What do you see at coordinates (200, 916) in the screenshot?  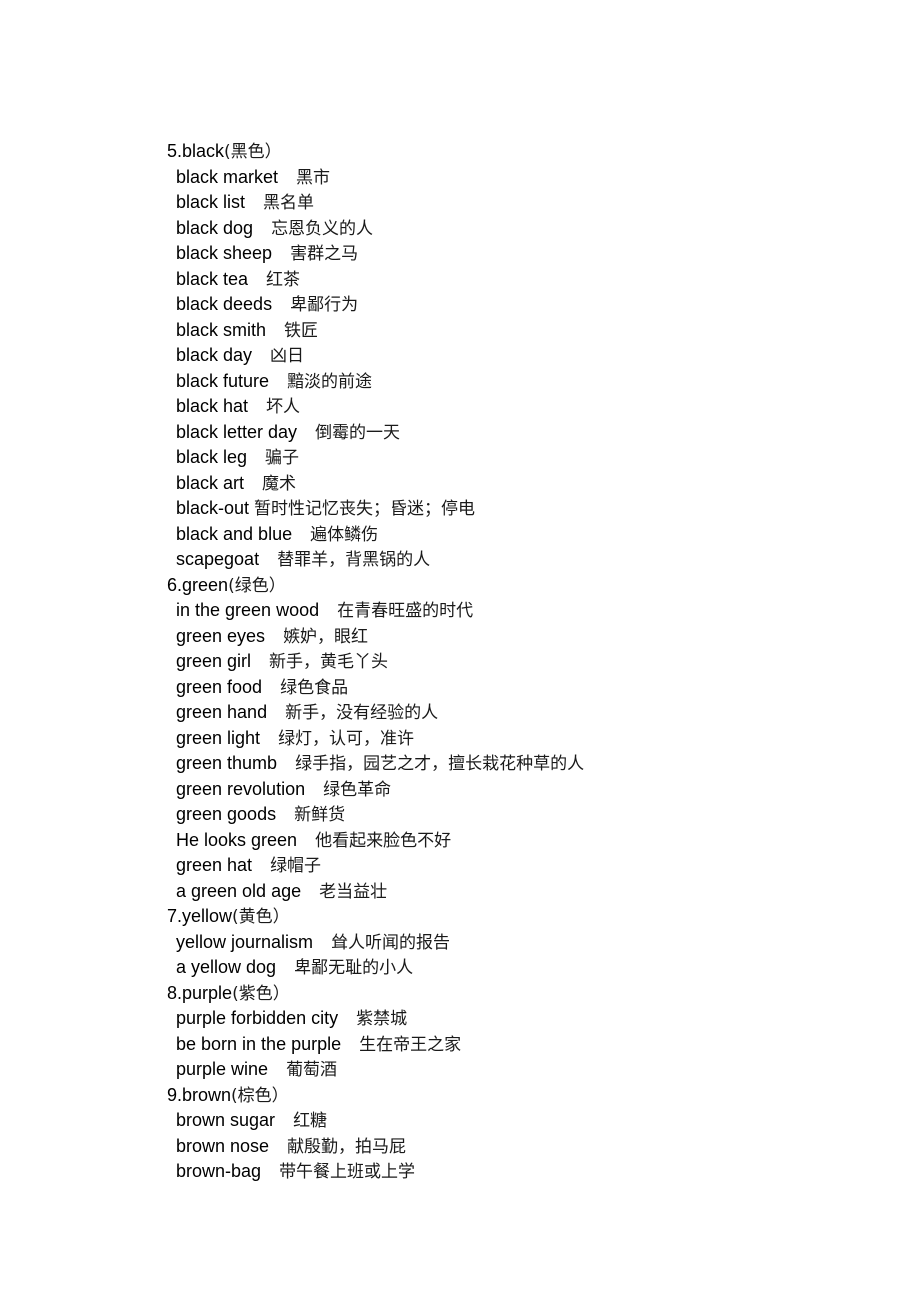 I see `section-heading-en: 7.yellow` at bounding box center [200, 916].